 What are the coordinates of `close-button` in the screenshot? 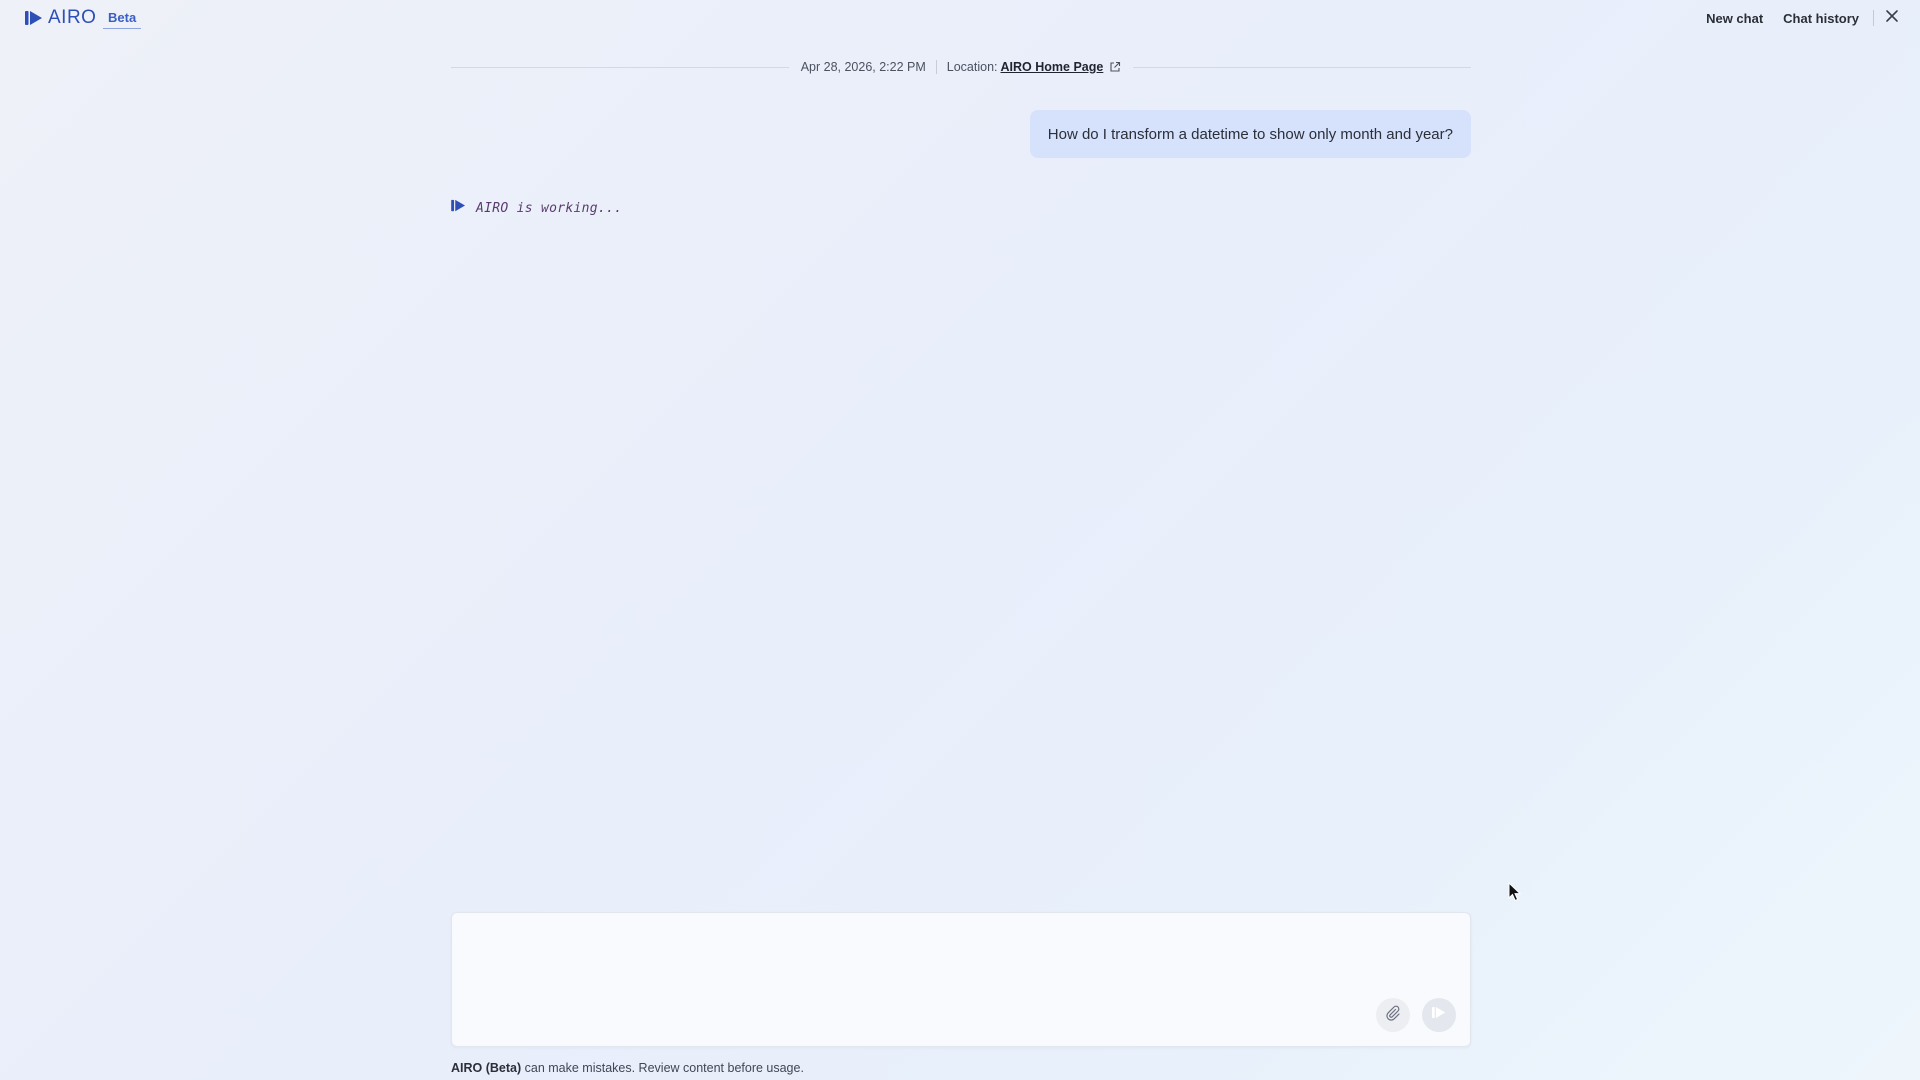 It's located at (1892, 18).